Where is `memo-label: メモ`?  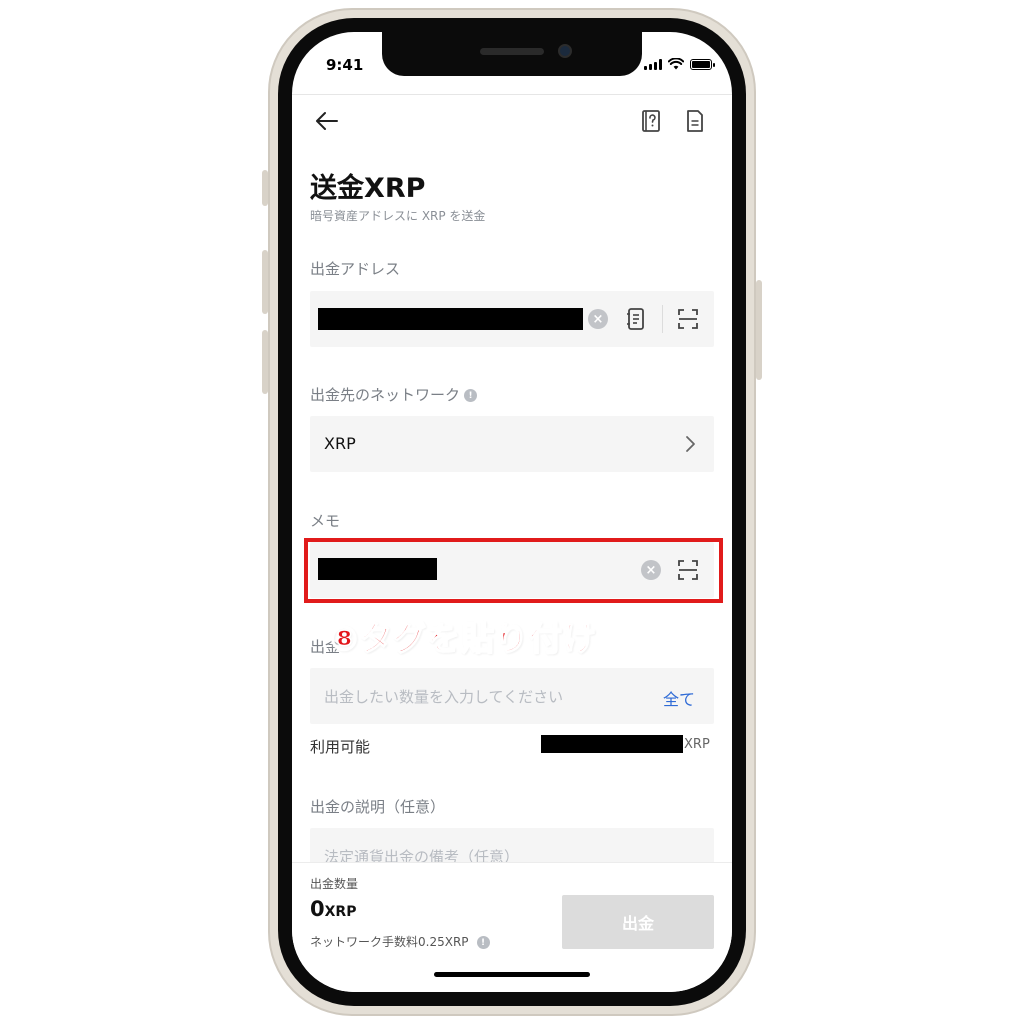 memo-label: メモ is located at coordinates (325, 521).